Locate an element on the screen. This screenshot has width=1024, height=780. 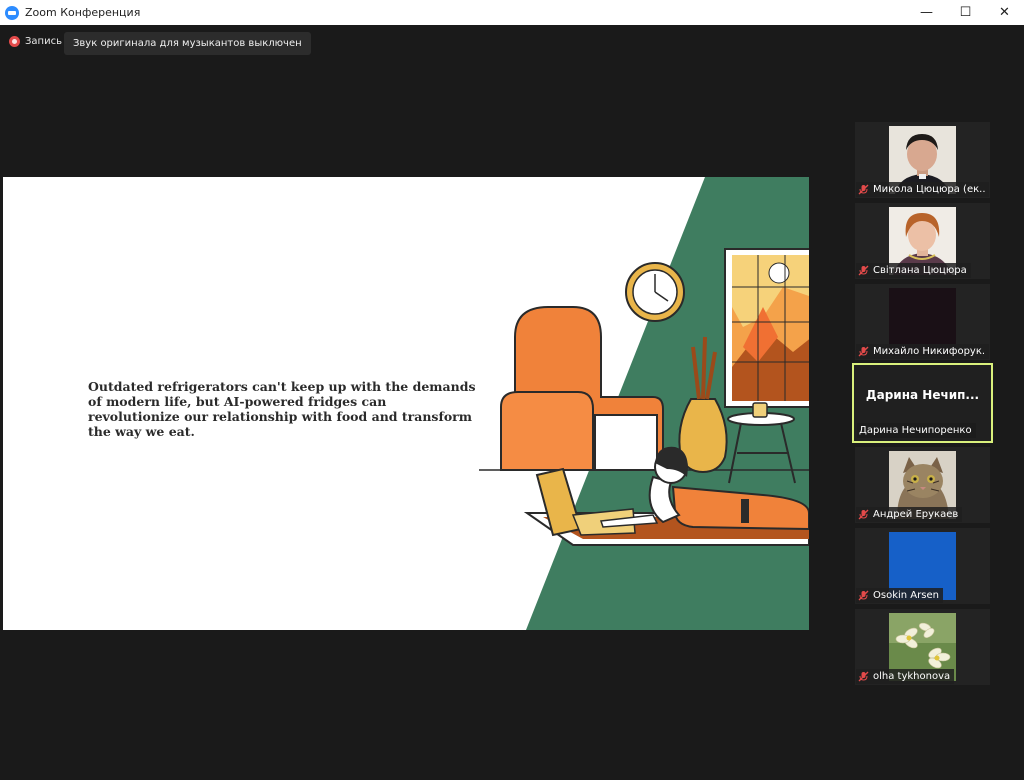
maximize-button: ☐ is located at coordinates (965, 12).